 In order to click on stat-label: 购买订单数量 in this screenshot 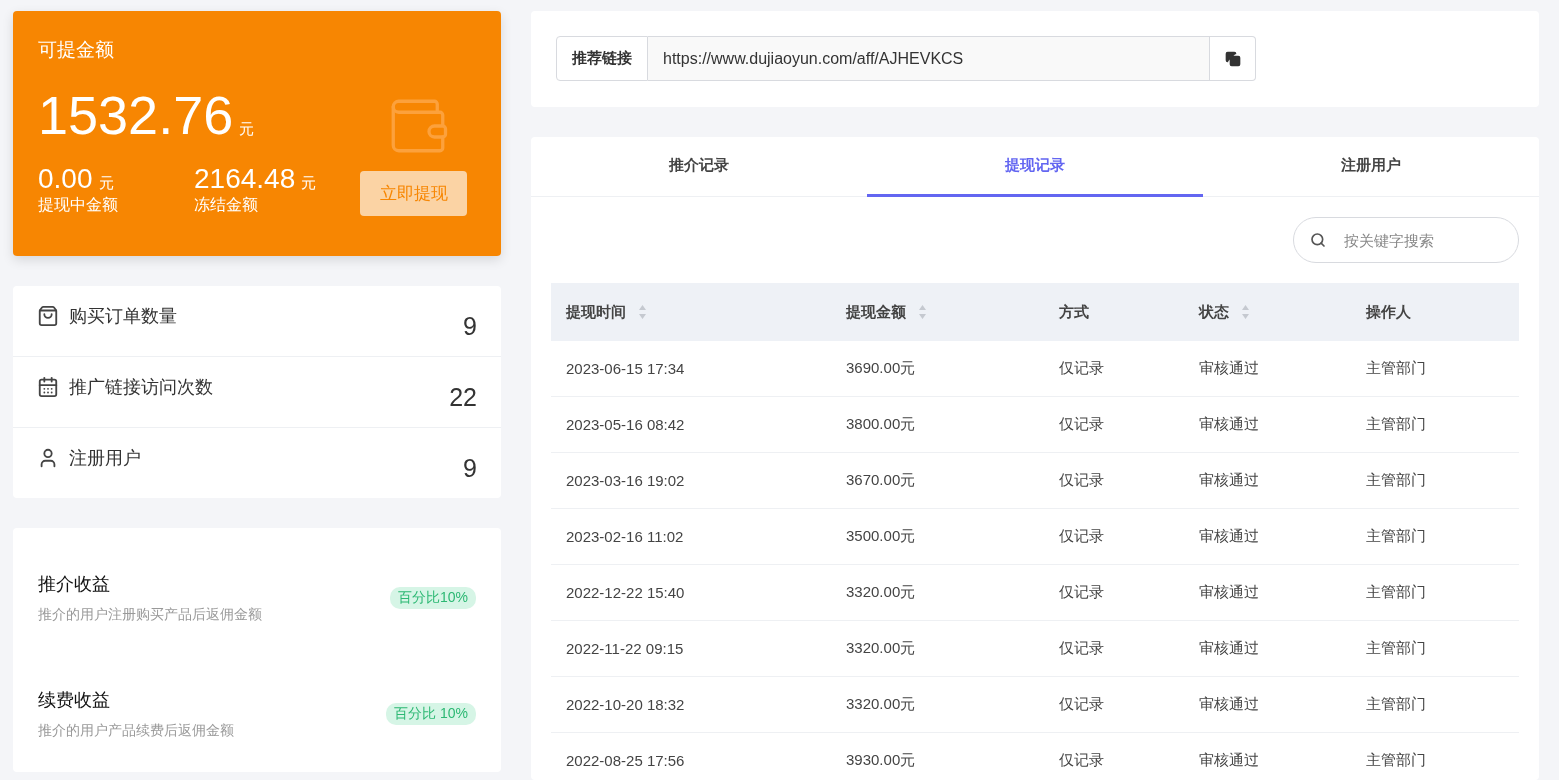, I will do `click(123, 316)`.